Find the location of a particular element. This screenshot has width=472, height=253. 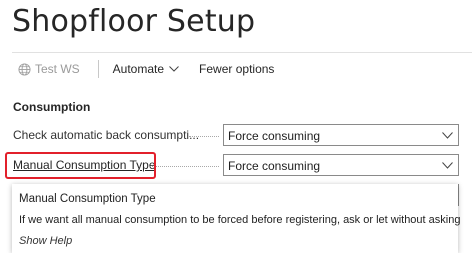

fewer-options-label: Fewer options is located at coordinates (237, 69).